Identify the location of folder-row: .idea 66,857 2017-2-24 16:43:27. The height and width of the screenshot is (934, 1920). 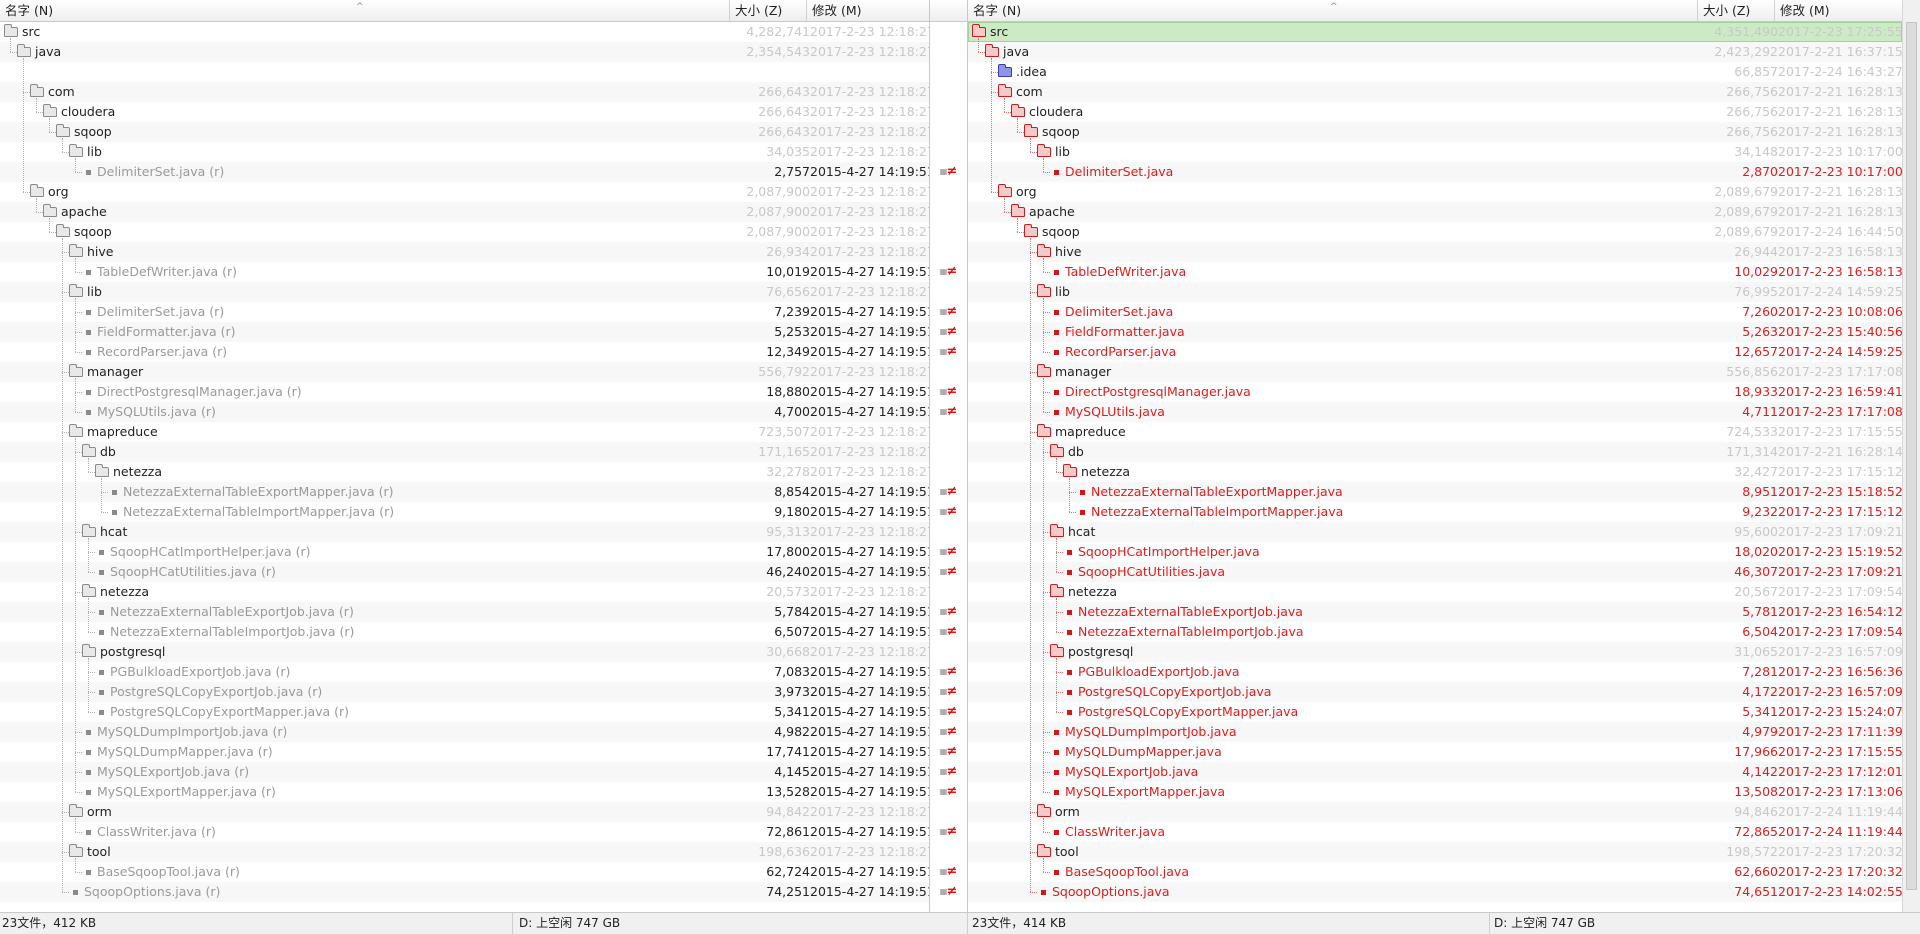
(1435, 72).